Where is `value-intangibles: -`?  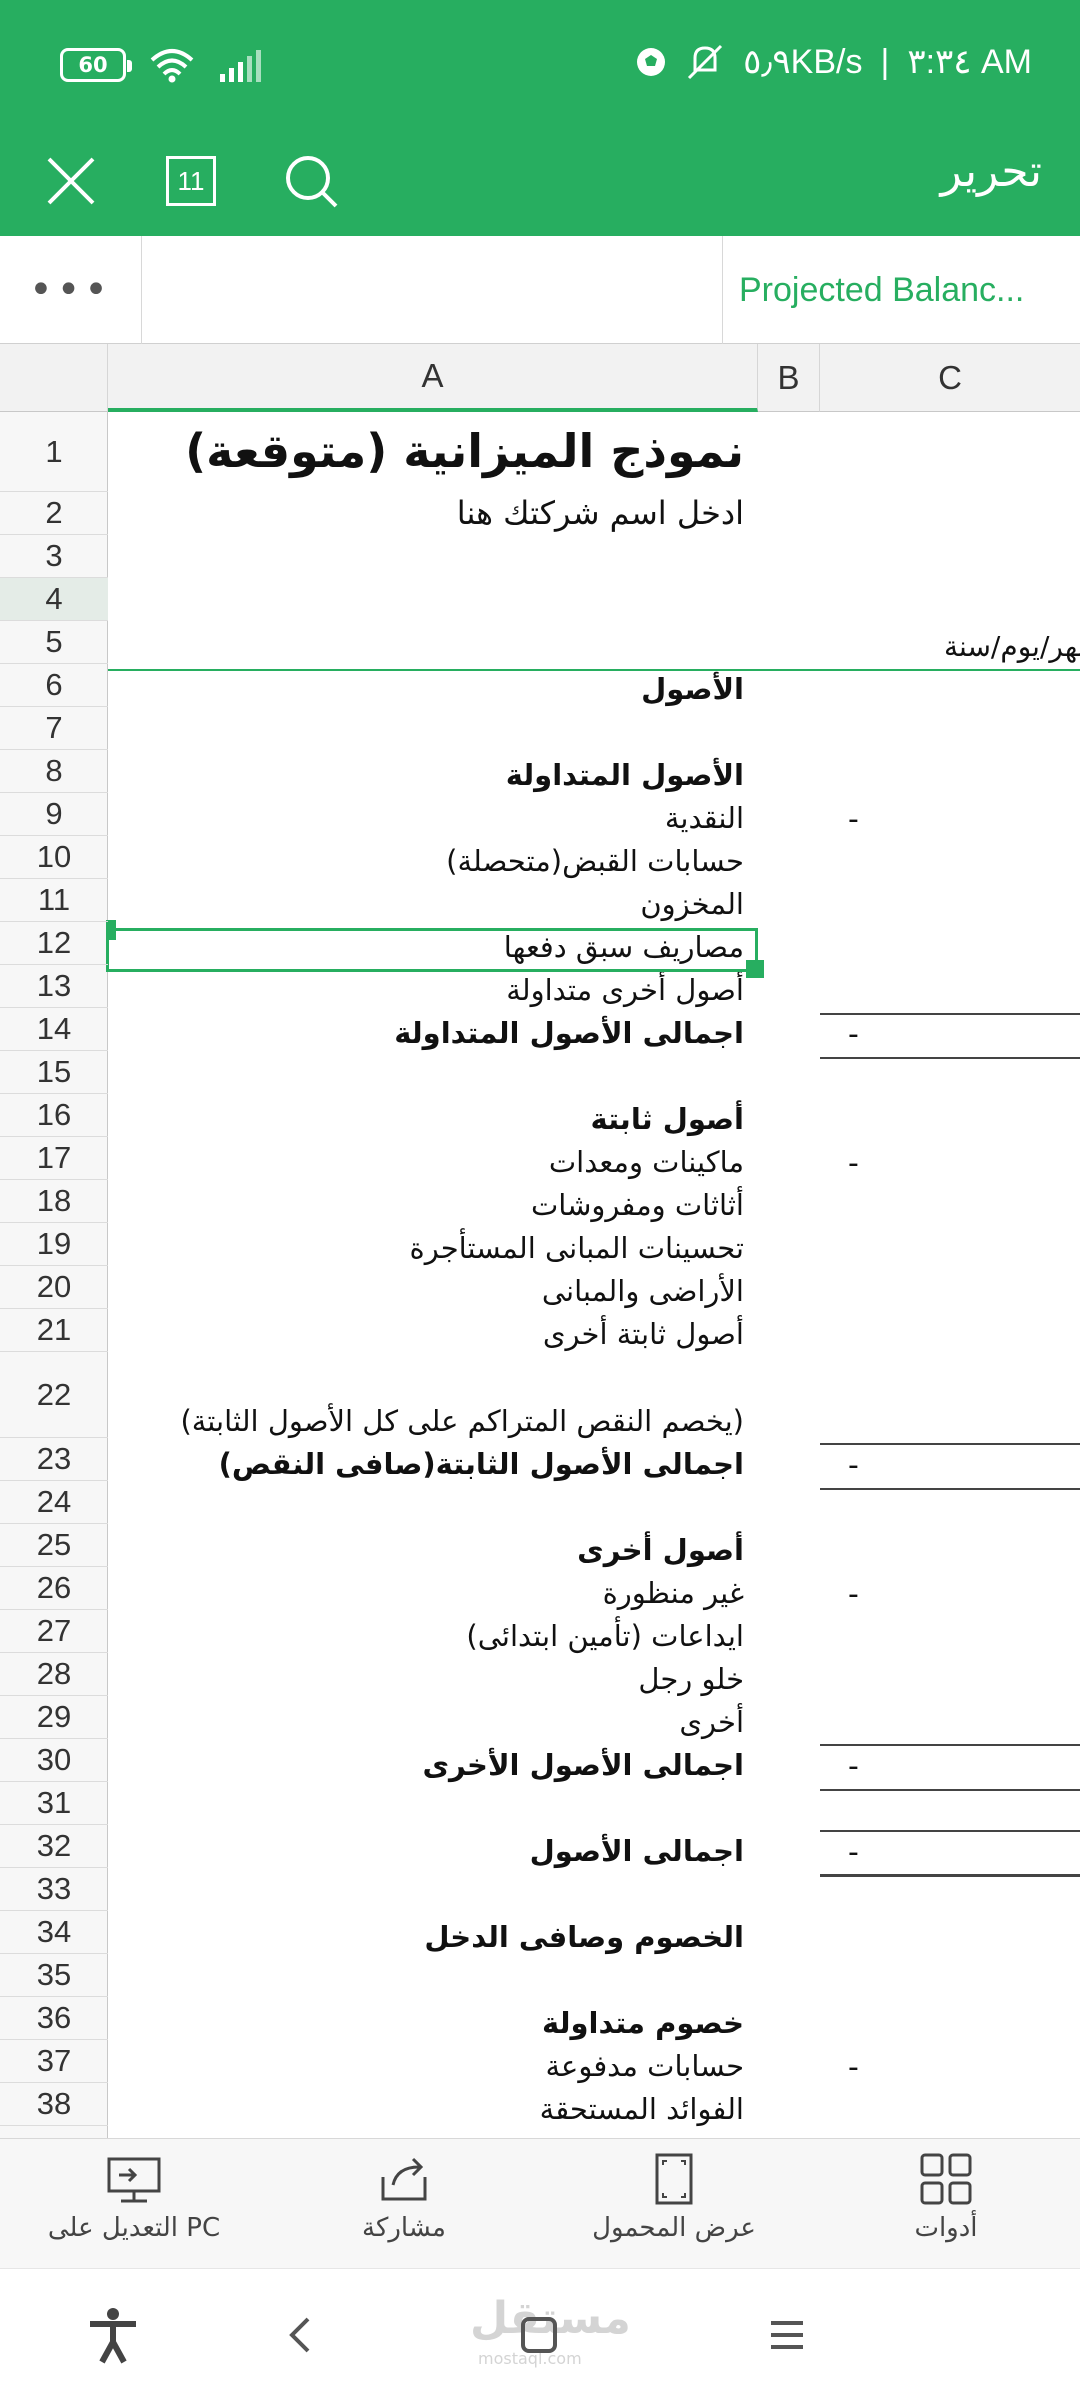
value-intangibles: - is located at coordinates (853, 1594).